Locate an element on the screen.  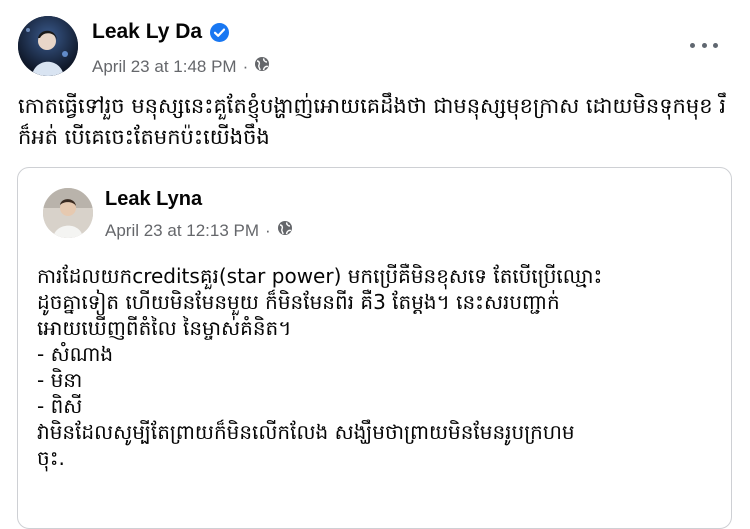
author-name-row: Leak Ly Da is located at coordinates (161, 32).